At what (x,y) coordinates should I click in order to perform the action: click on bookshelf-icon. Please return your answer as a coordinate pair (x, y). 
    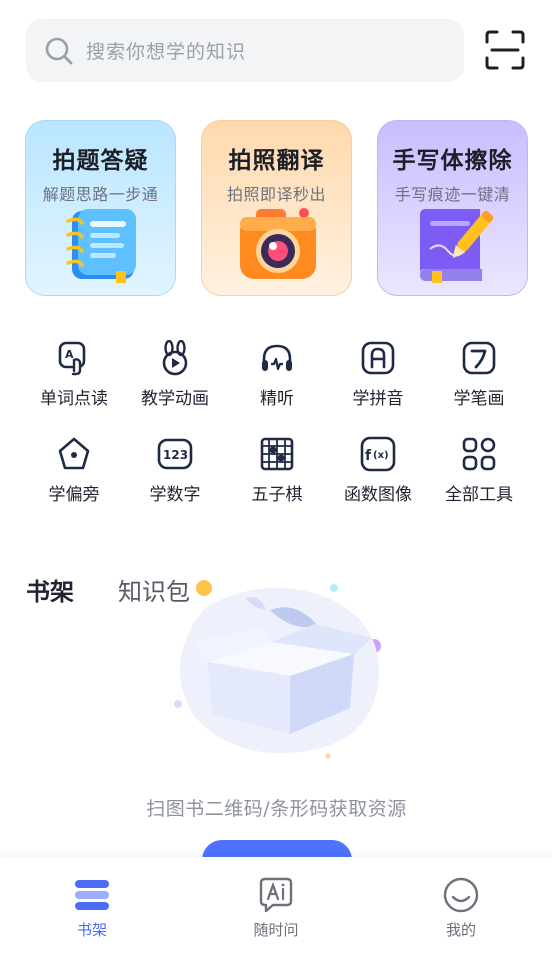
    Looking at the image, I should click on (92, 895).